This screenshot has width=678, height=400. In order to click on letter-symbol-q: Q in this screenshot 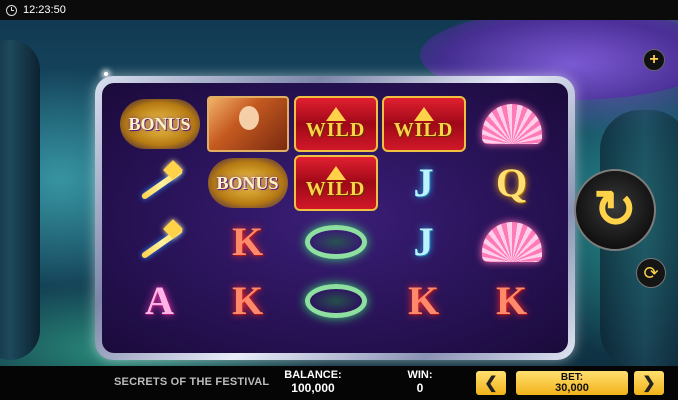, I will do `click(511, 182)`.